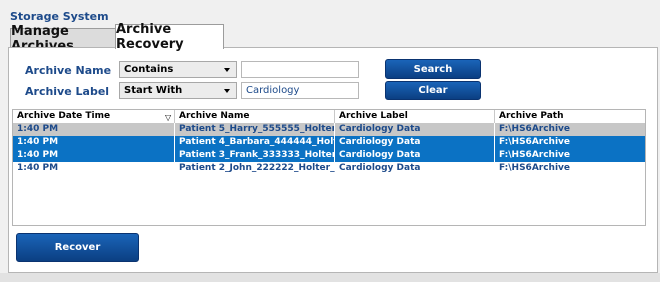  I want to click on column-header-name: Archive Name, so click(255, 116).